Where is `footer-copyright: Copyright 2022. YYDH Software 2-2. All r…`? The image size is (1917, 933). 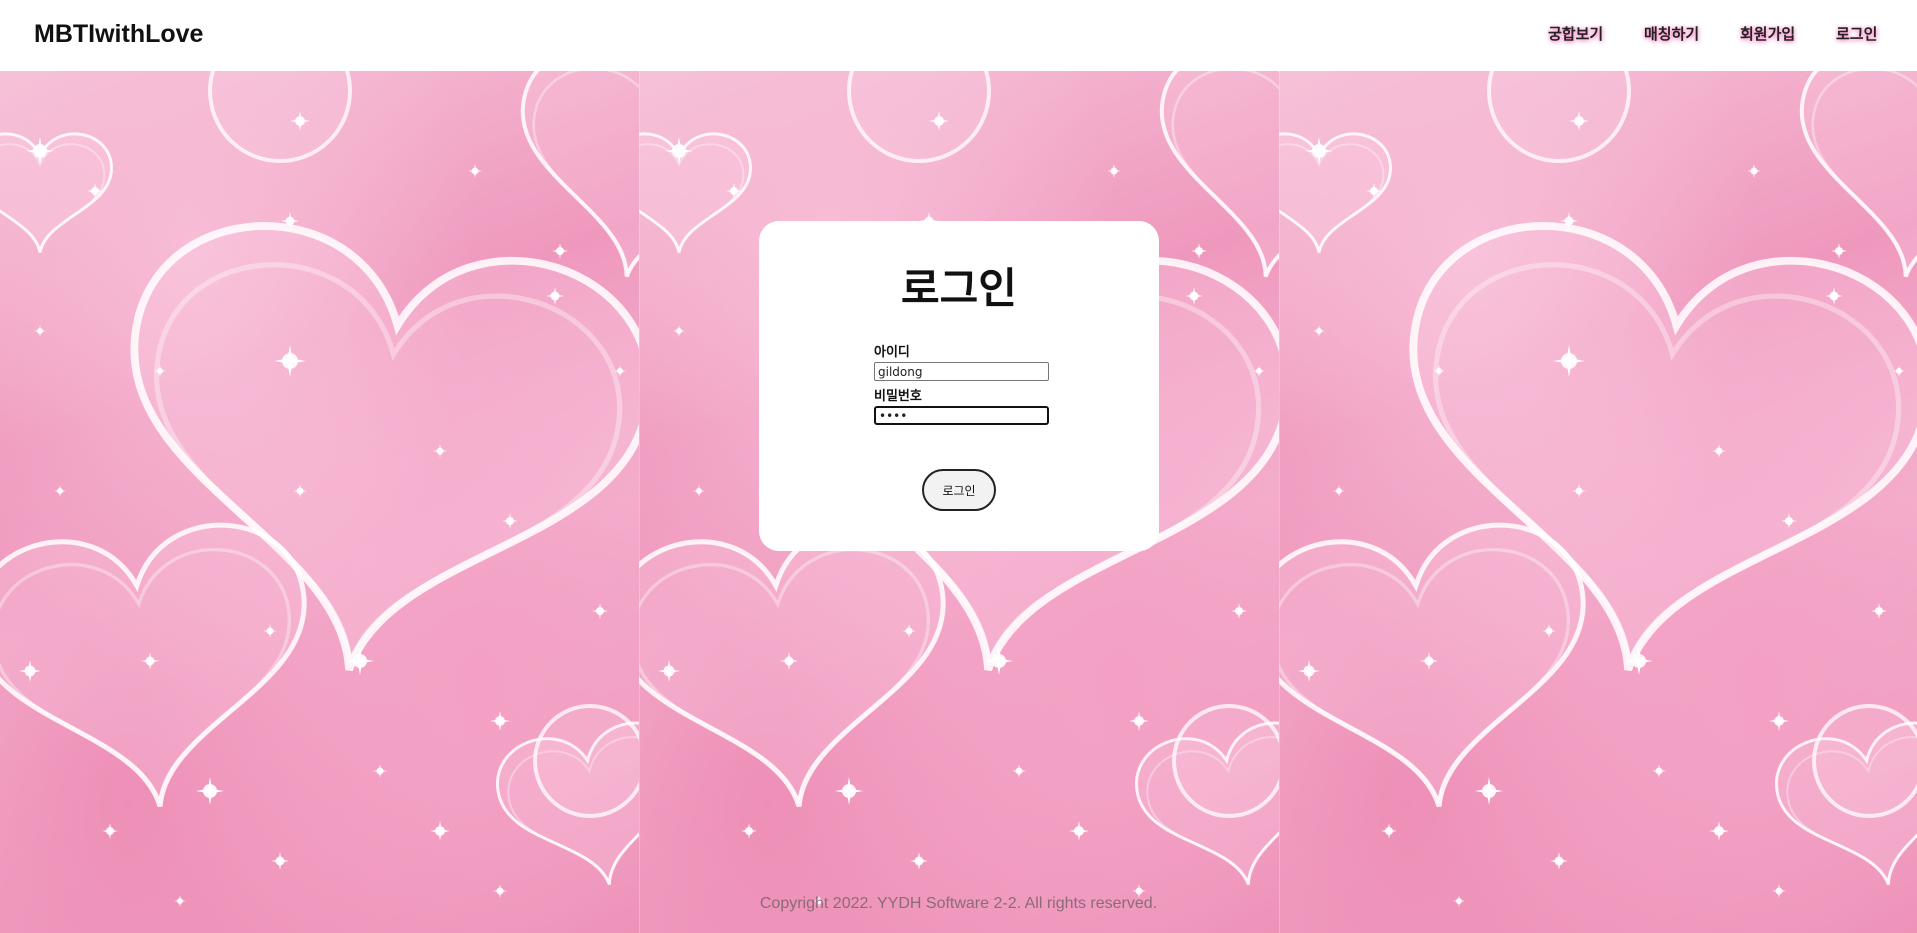 footer-copyright: Copyright 2022. YYDH Software 2-2. All r… is located at coordinates (958, 903).